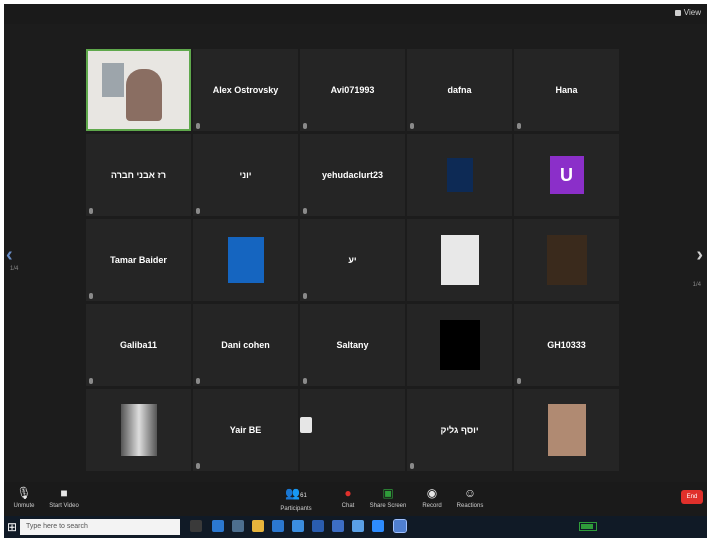  I want to click on participants-count: 61, so click(303, 496).